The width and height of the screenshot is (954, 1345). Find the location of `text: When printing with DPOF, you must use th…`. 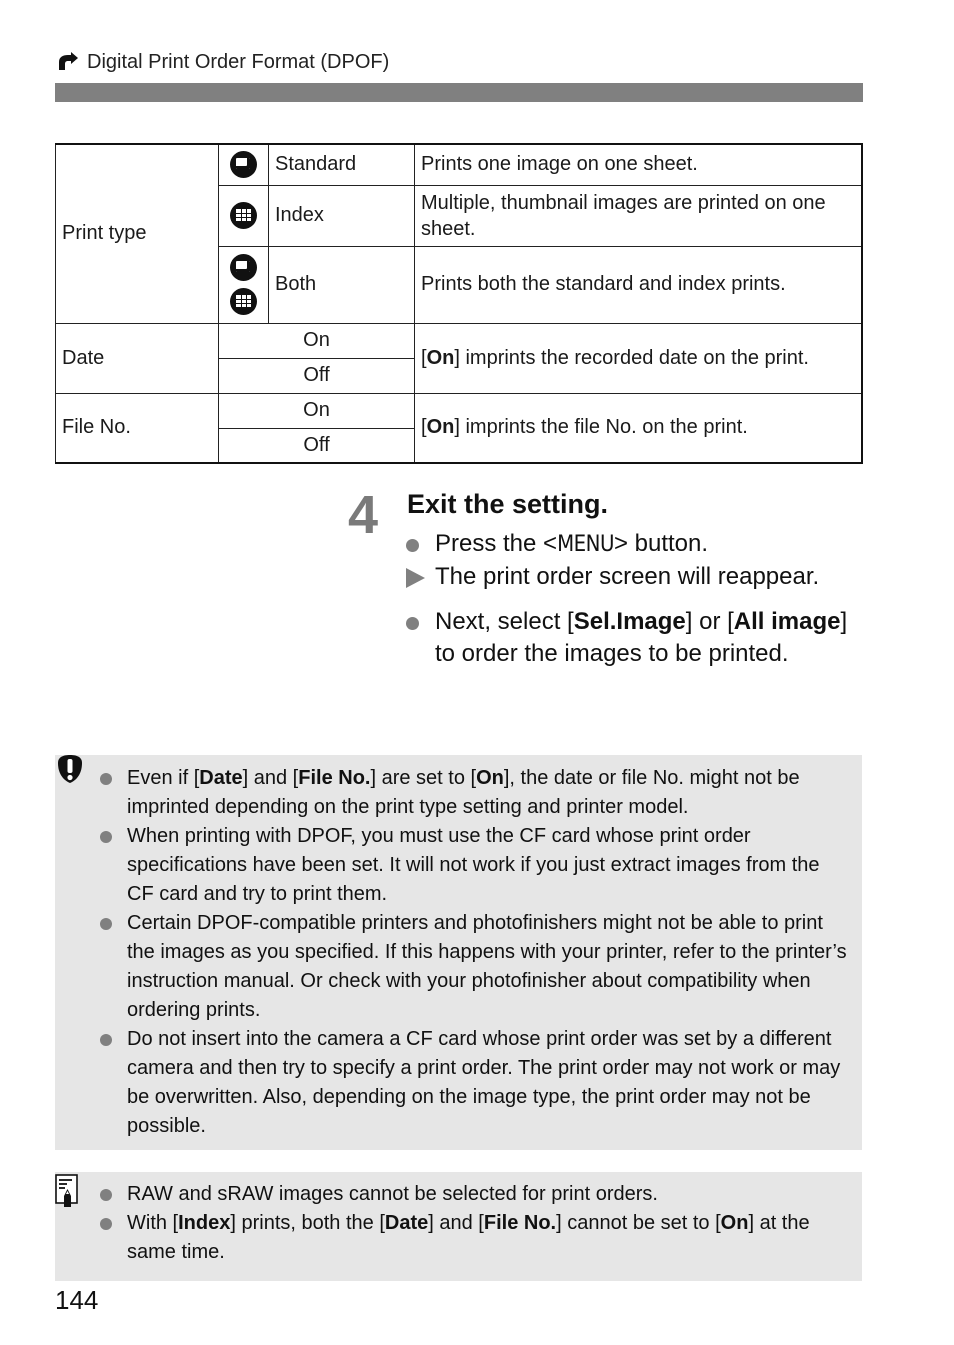

text: When printing with DPOF, you must use th… is located at coordinates (473, 865).